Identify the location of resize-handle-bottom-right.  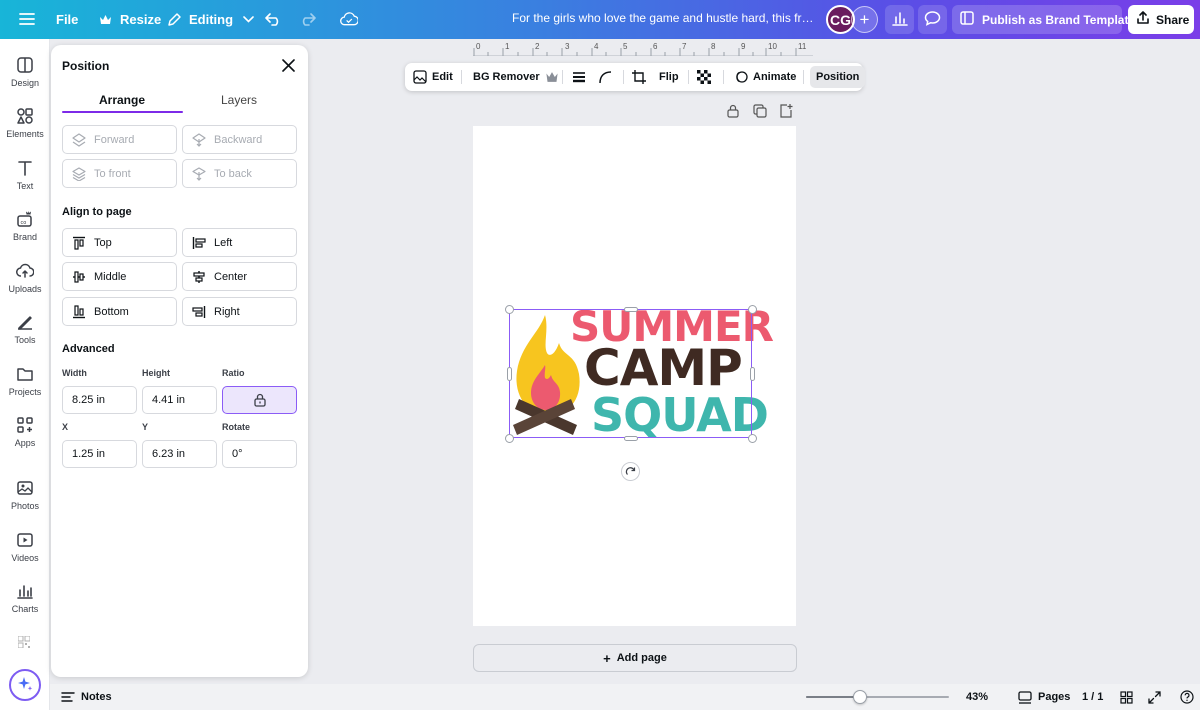
(752, 438).